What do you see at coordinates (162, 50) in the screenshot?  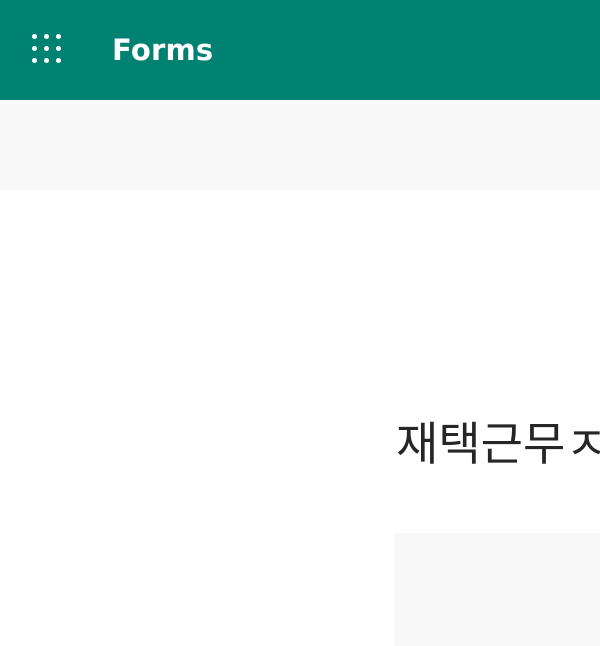 I see `app-name: Forms` at bounding box center [162, 50].